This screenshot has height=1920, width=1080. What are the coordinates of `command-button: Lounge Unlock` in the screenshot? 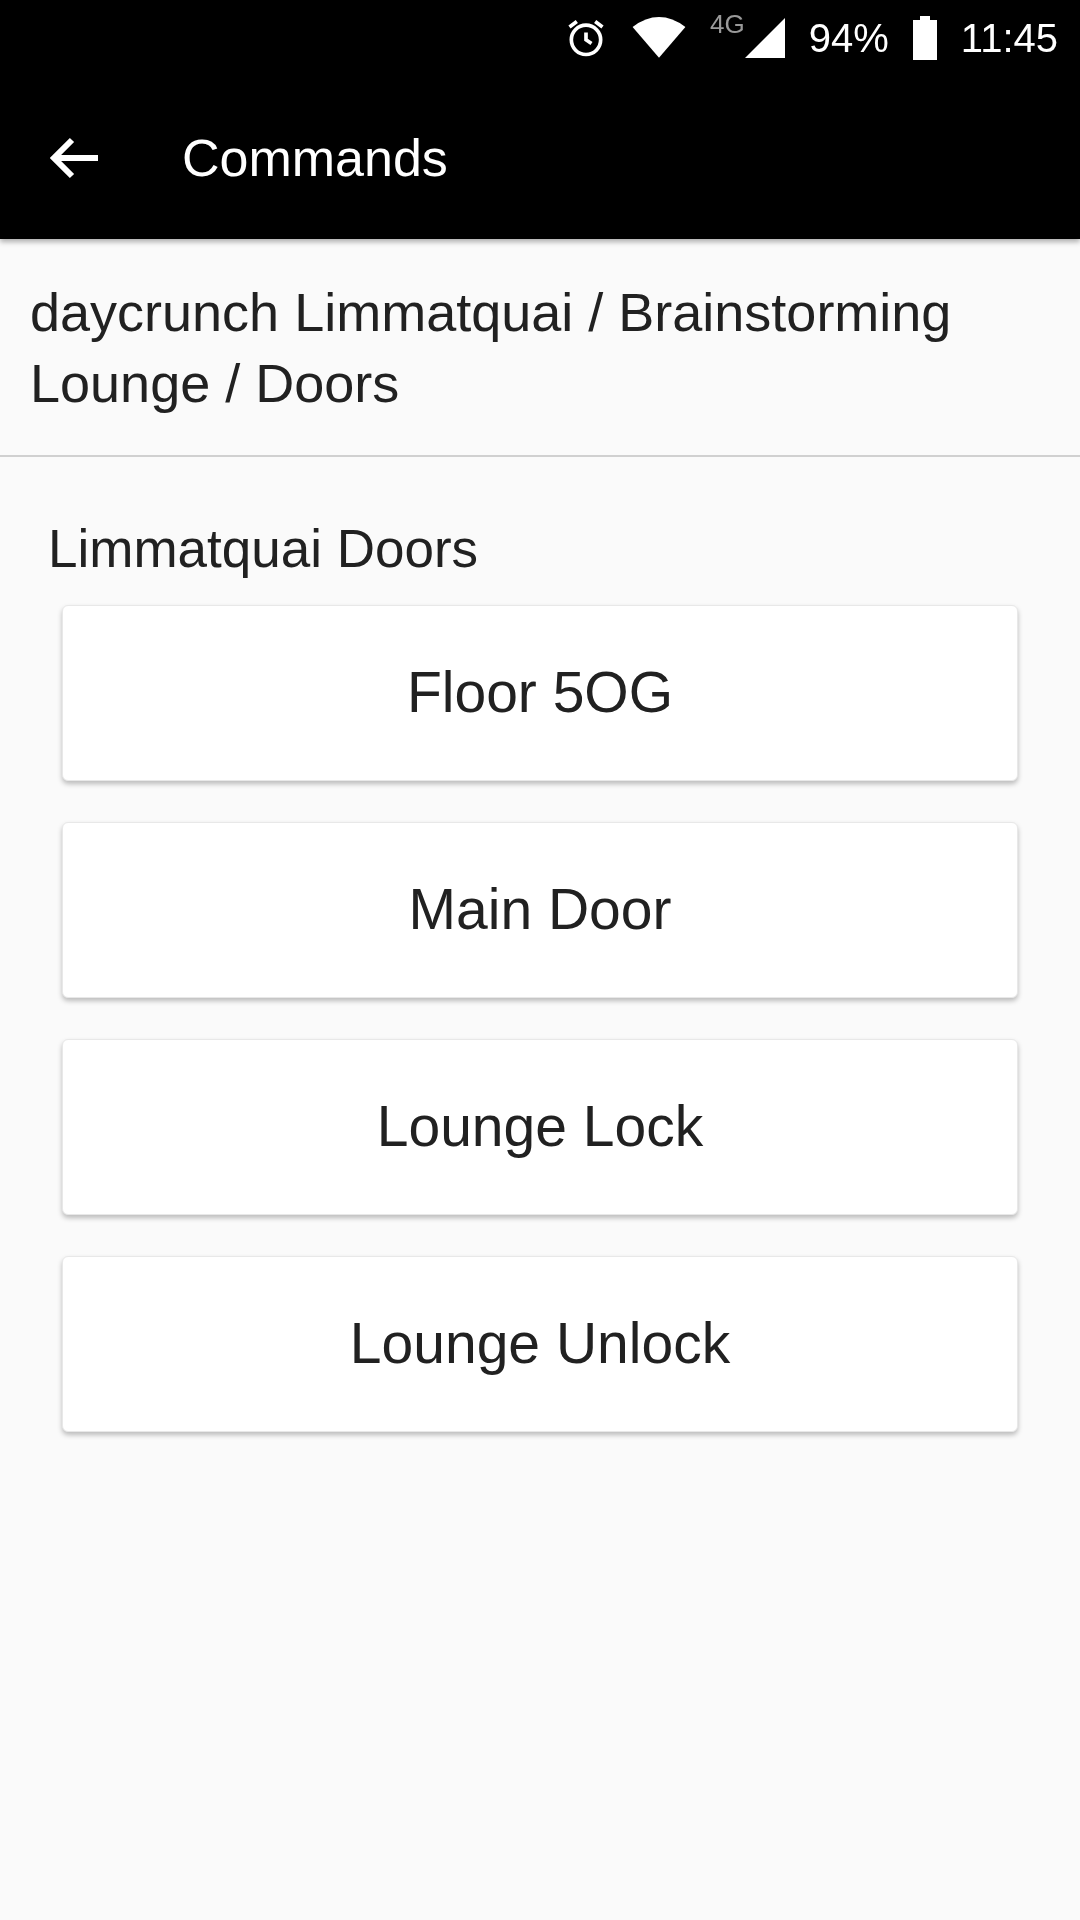 It's located at (540, 1343).